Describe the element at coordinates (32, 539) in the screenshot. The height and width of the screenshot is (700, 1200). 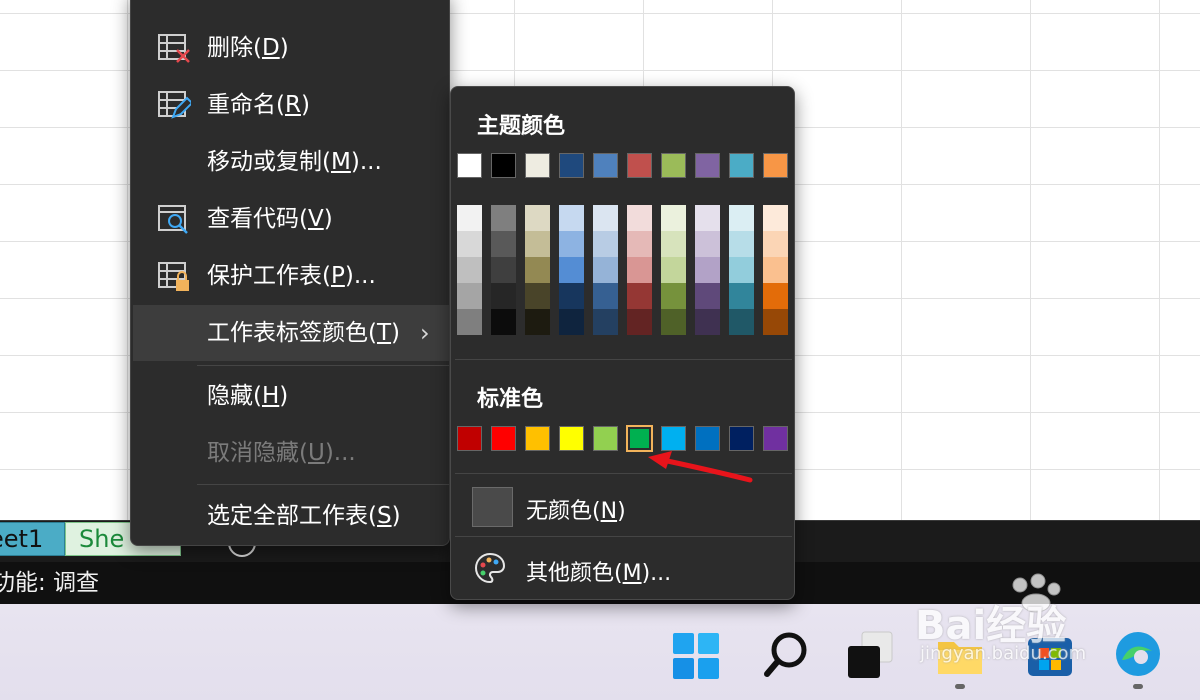
I see `sheet-tab-1: eet1` at that location.